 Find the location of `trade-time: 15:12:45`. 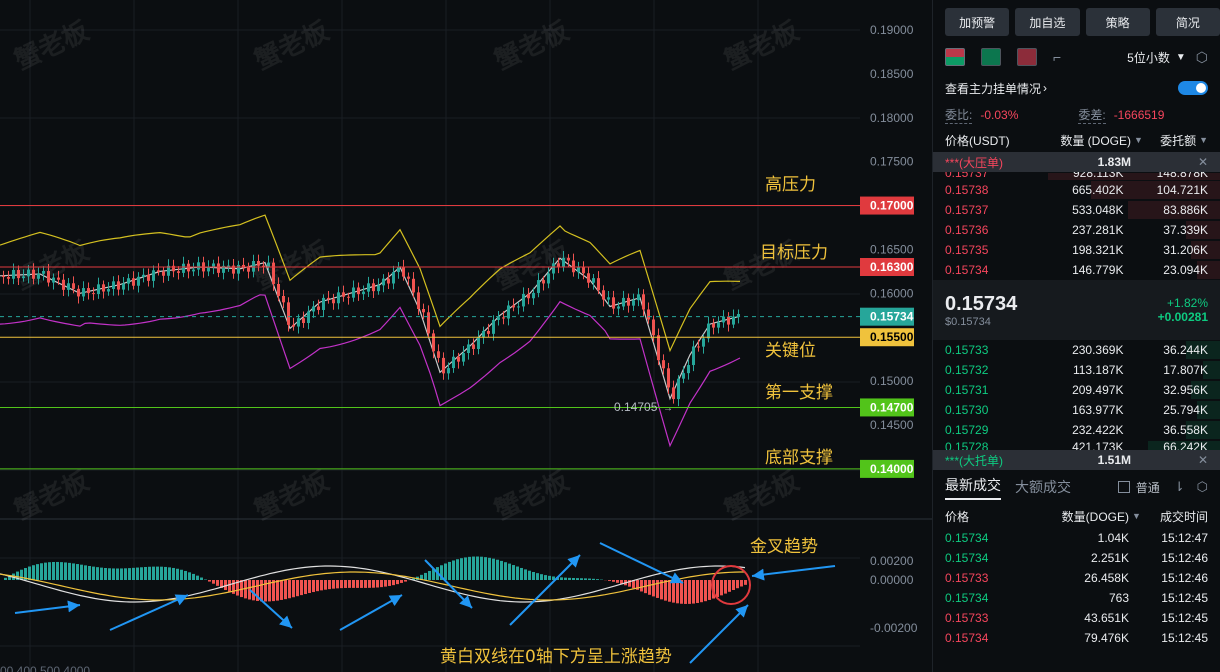

trade-time: 15:12:45 is located at coordinates (1184, 618).